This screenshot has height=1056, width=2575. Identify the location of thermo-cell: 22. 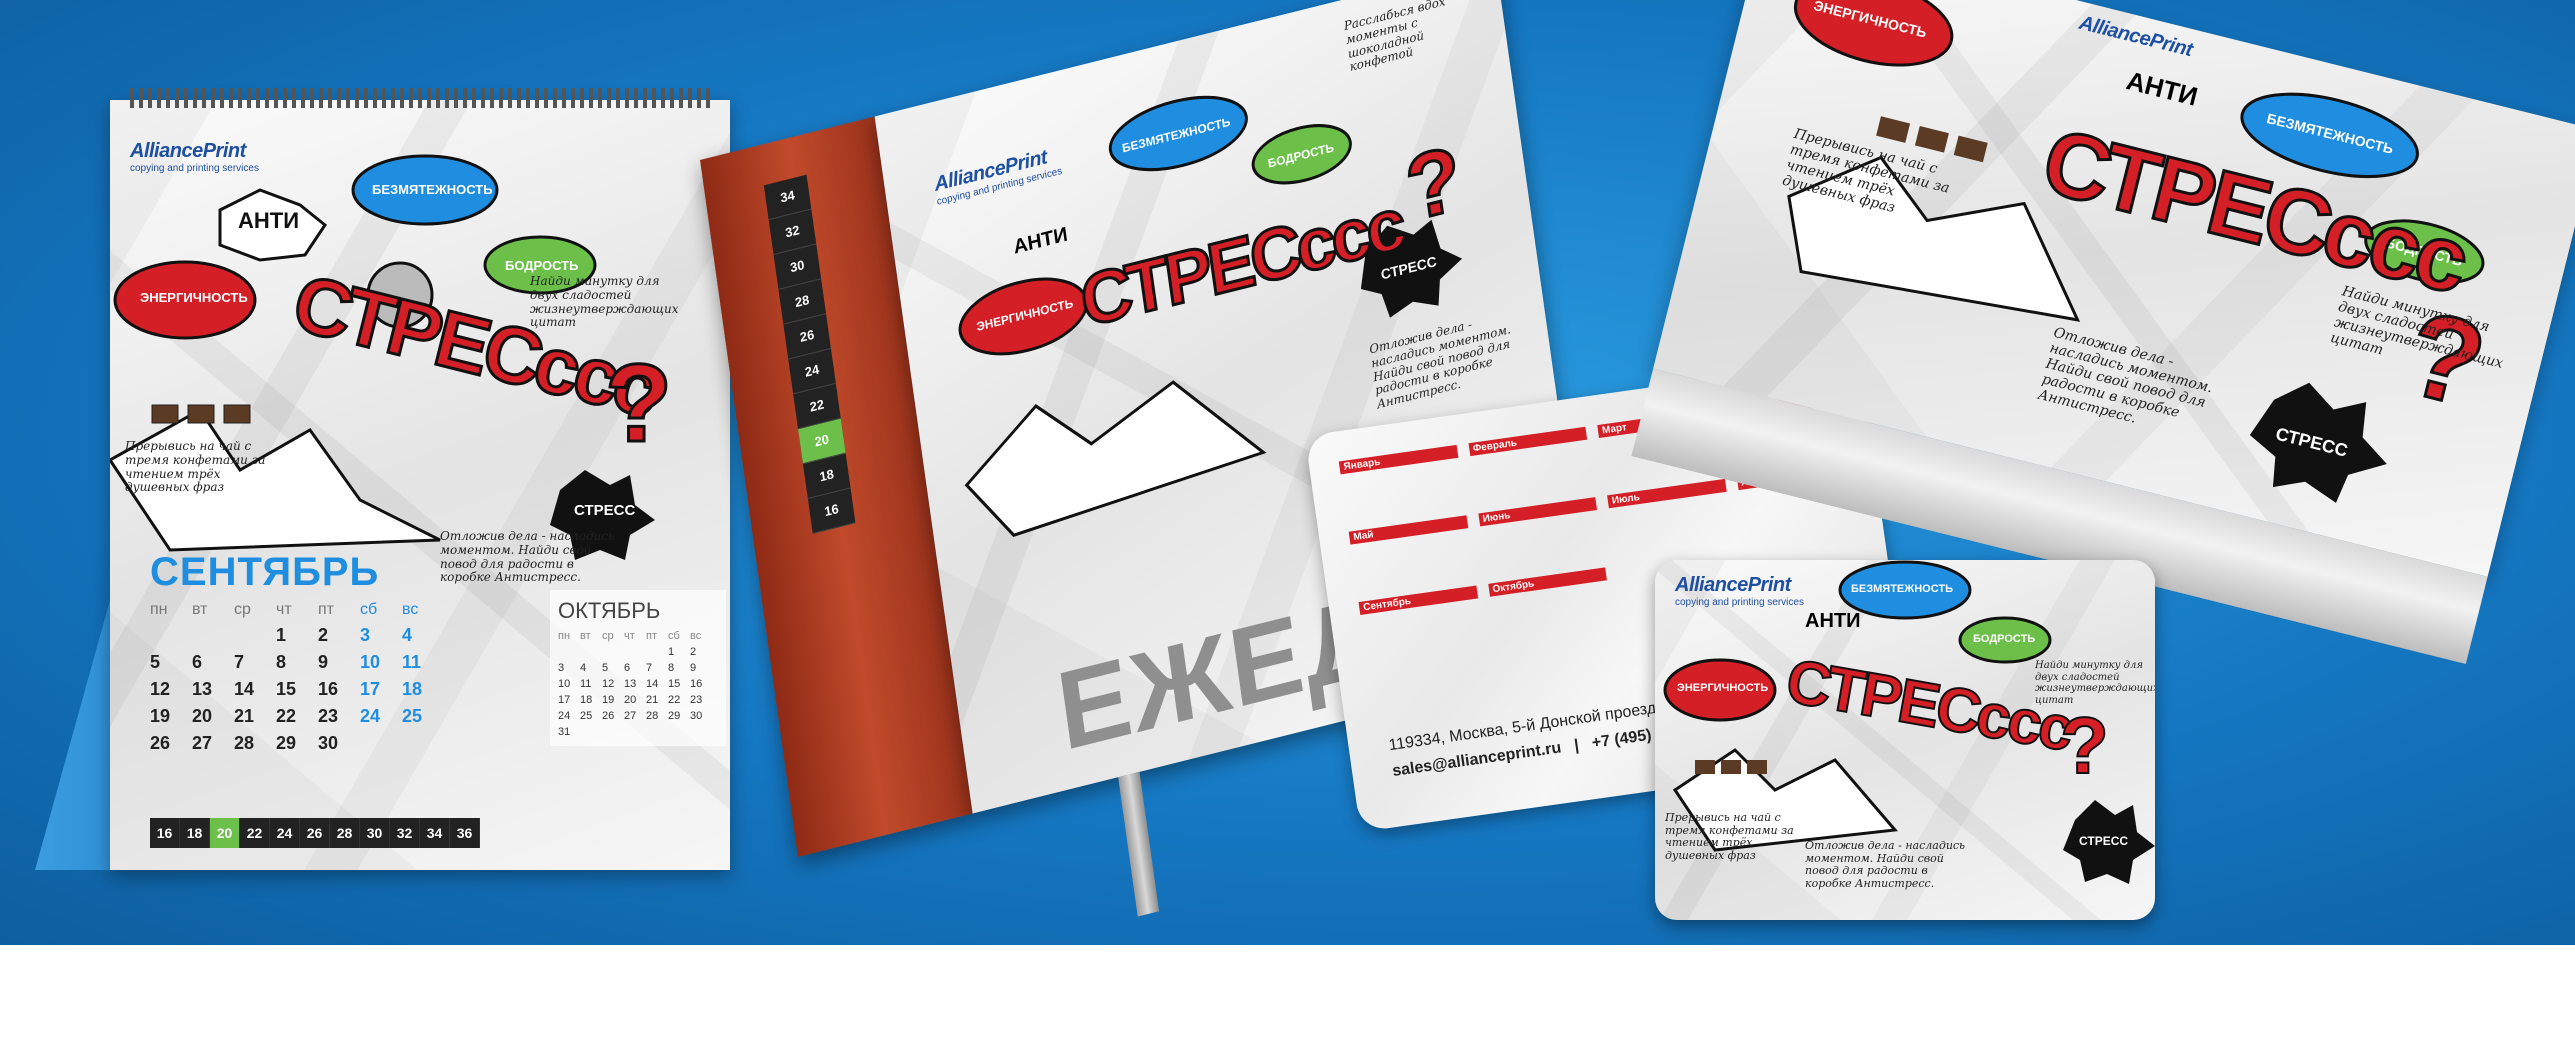
(255, 833).